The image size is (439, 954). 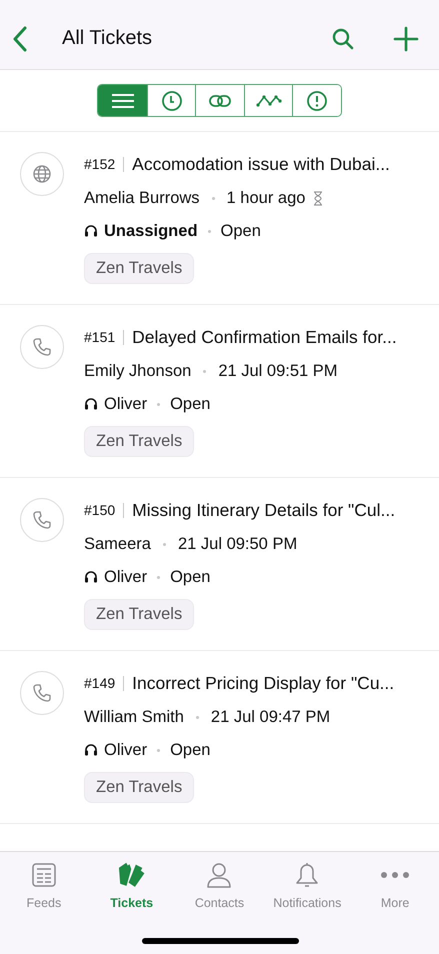 I want to click on assignee: Unassigned, so click(x=151, y=231).